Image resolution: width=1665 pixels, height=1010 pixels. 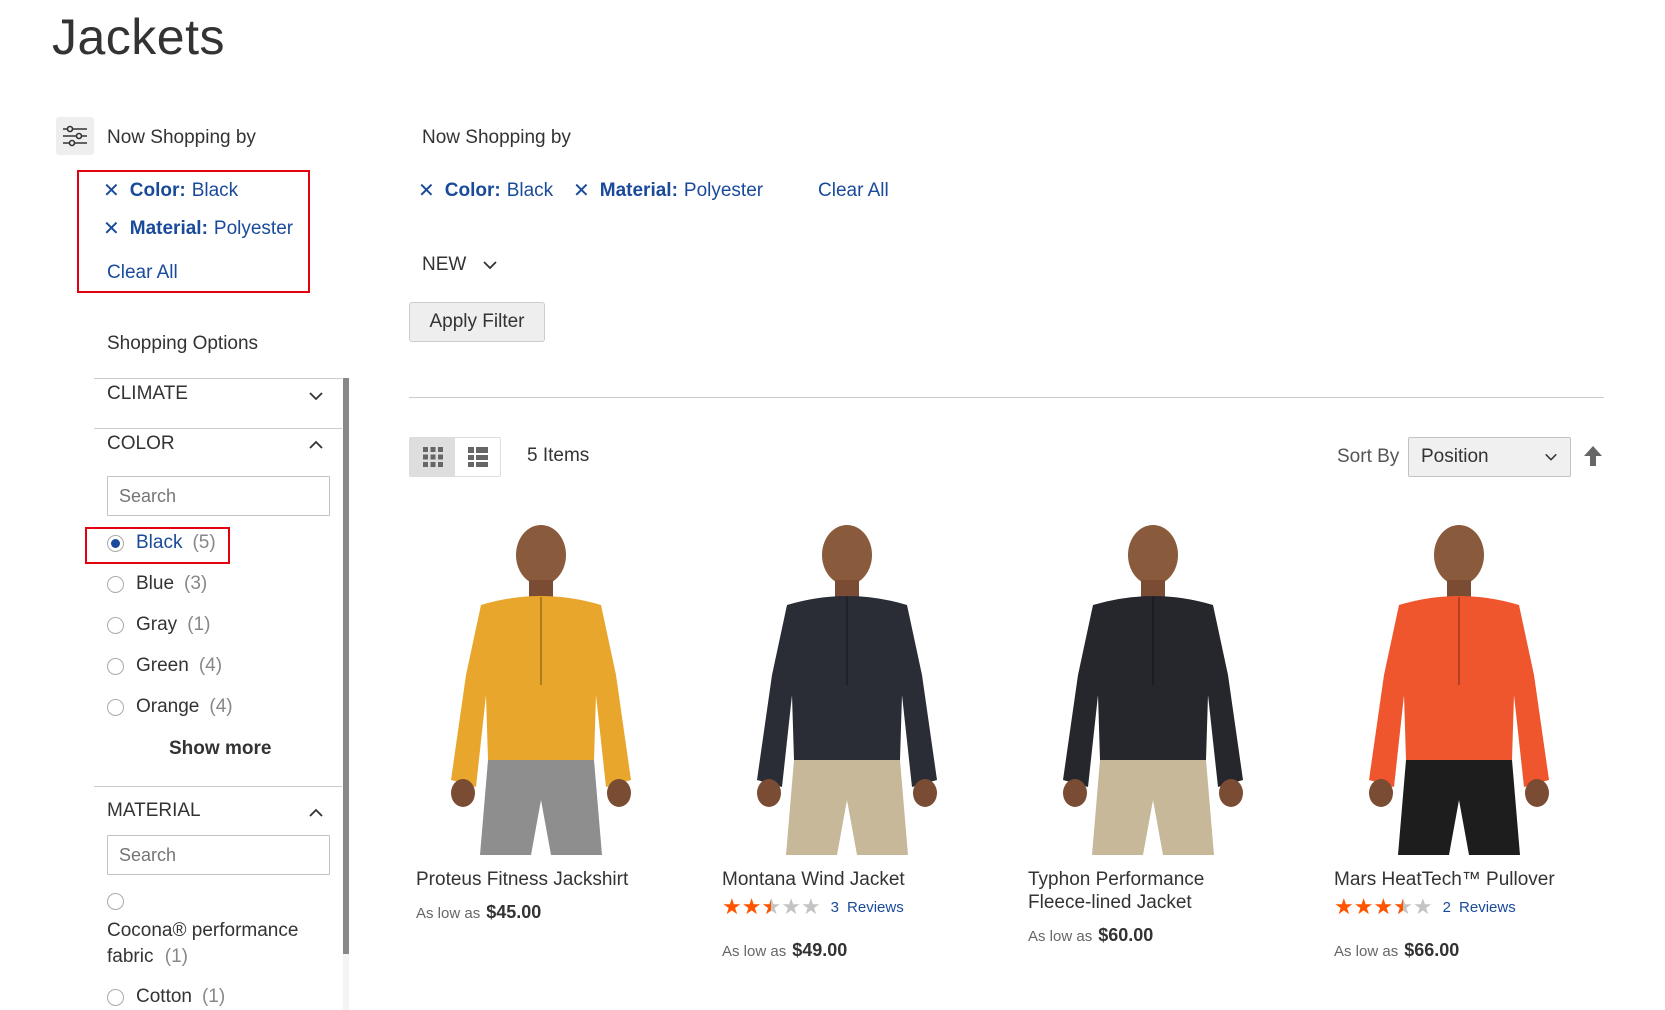 What do you see at coordinates (472, 190) in the screenshot?
I see `filter-label: Color:` at bounding box center [472, 190].